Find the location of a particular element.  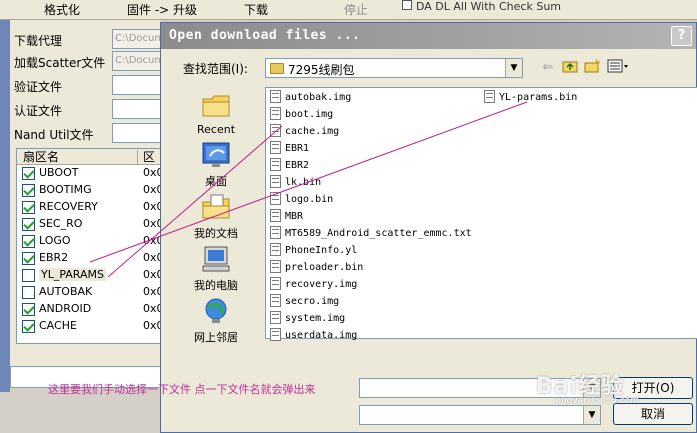

partition-row: RECOVERY 0x0 is located at coordinates (89, 207).